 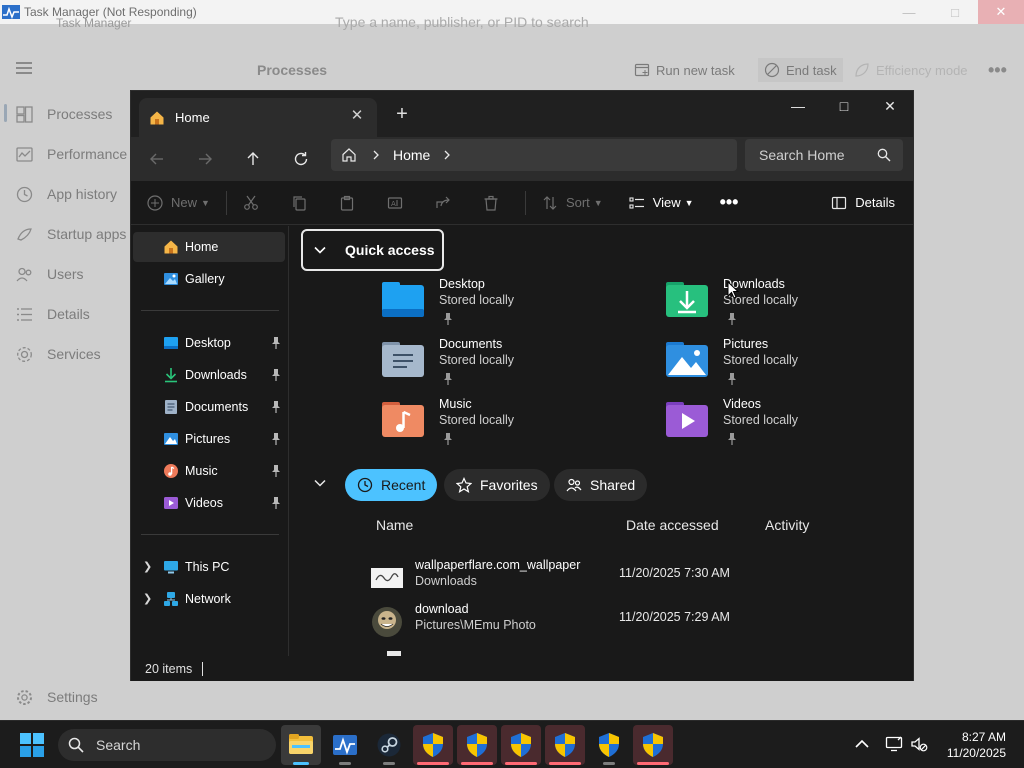 I want to click on search-box: Search Home, so click(x=824, y=155).